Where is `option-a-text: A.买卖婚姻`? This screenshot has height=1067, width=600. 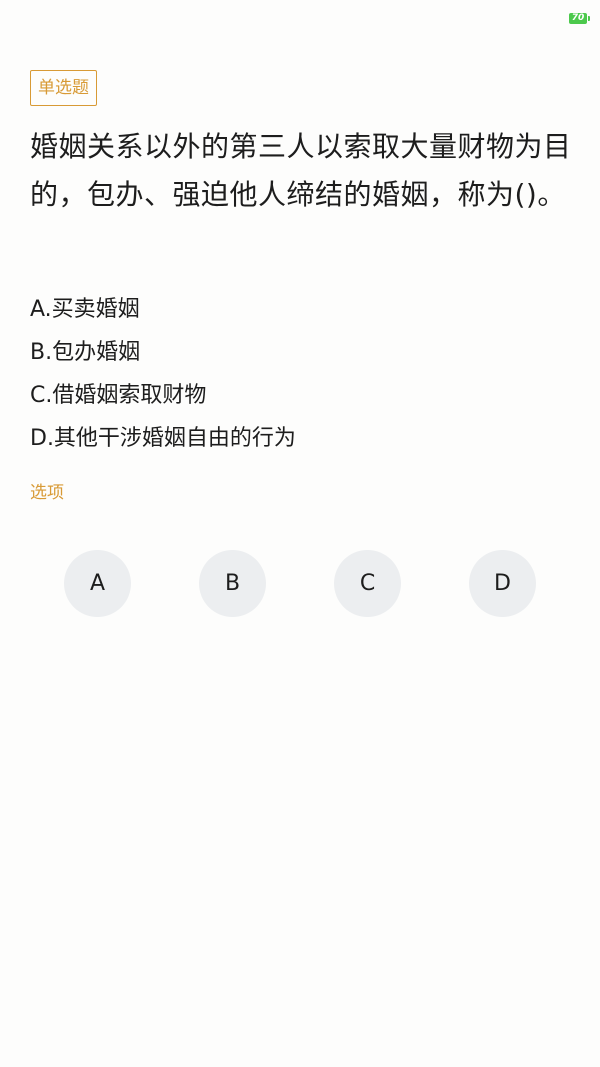 option-a-text: A.买卖婚姻 is located at coordinates (85, 309).